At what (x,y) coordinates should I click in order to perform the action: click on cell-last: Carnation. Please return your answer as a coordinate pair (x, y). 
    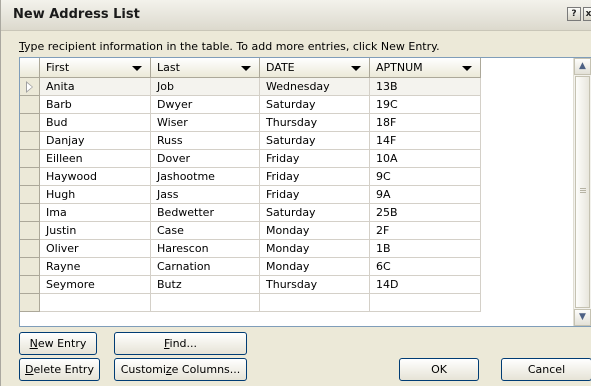
    Looking at the image, I should click on (205, 267).